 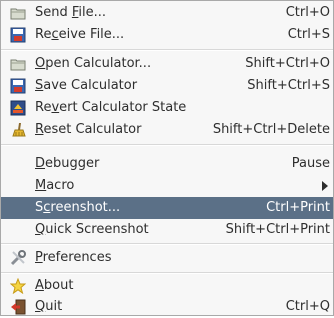 I want to click on menu-item-revert-calculator-state: Revert Calculator State, so click(x=167, y=108).